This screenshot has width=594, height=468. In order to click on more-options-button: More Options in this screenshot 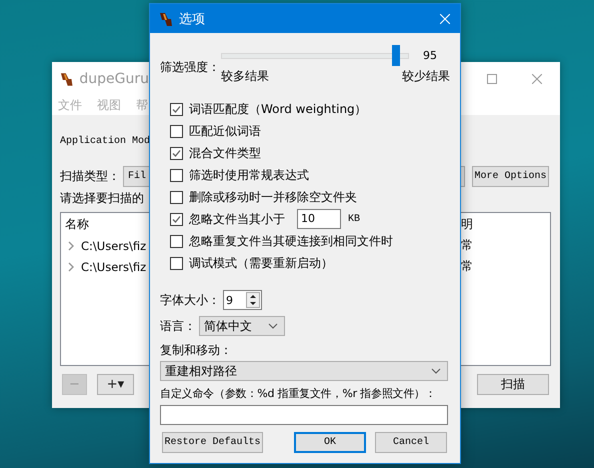, I will do `click(510, 176)`.